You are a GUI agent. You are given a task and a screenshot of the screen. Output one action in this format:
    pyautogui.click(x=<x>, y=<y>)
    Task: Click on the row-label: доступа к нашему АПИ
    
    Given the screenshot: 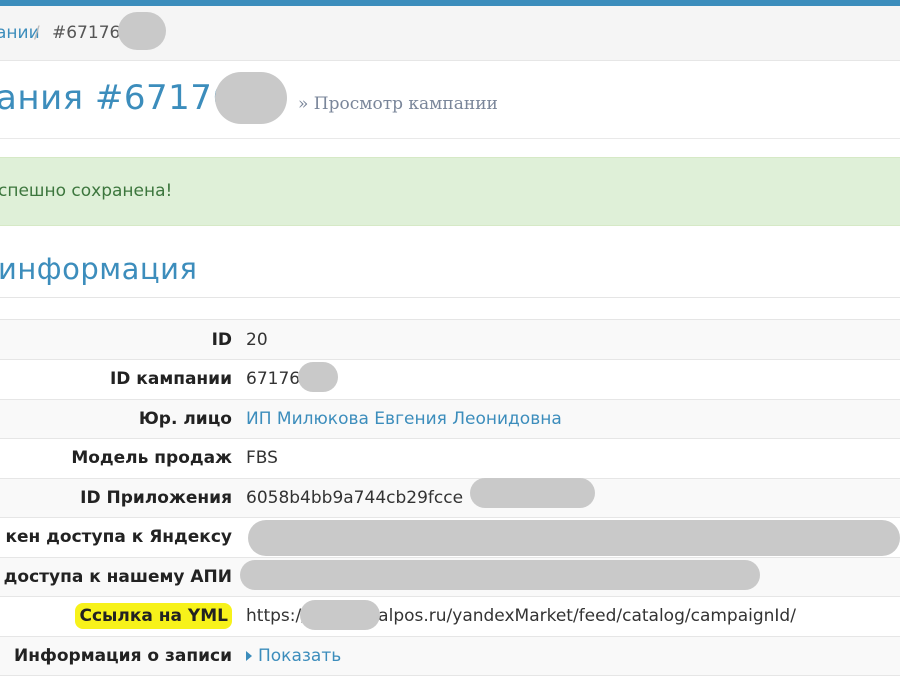 What is the action you would take?
    pyautogui.click(x=120, y=577)
    